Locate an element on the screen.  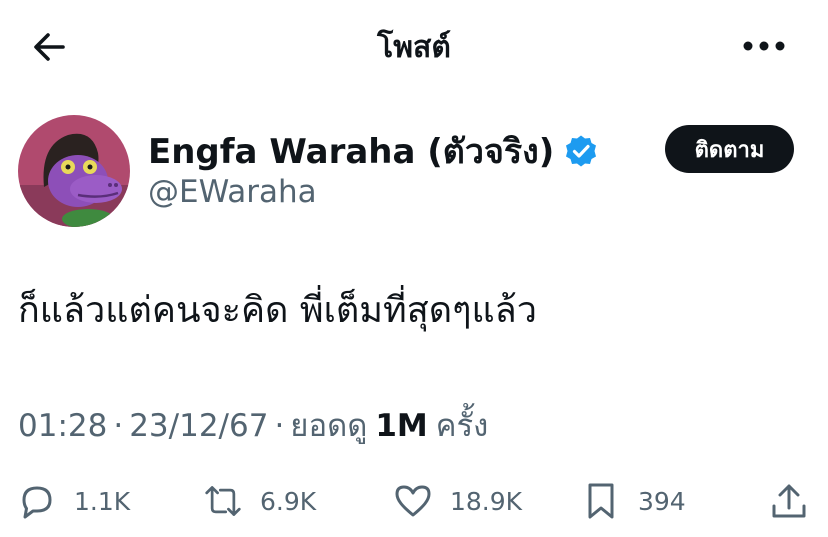
avatar-image is located at coordinates (74, 171).